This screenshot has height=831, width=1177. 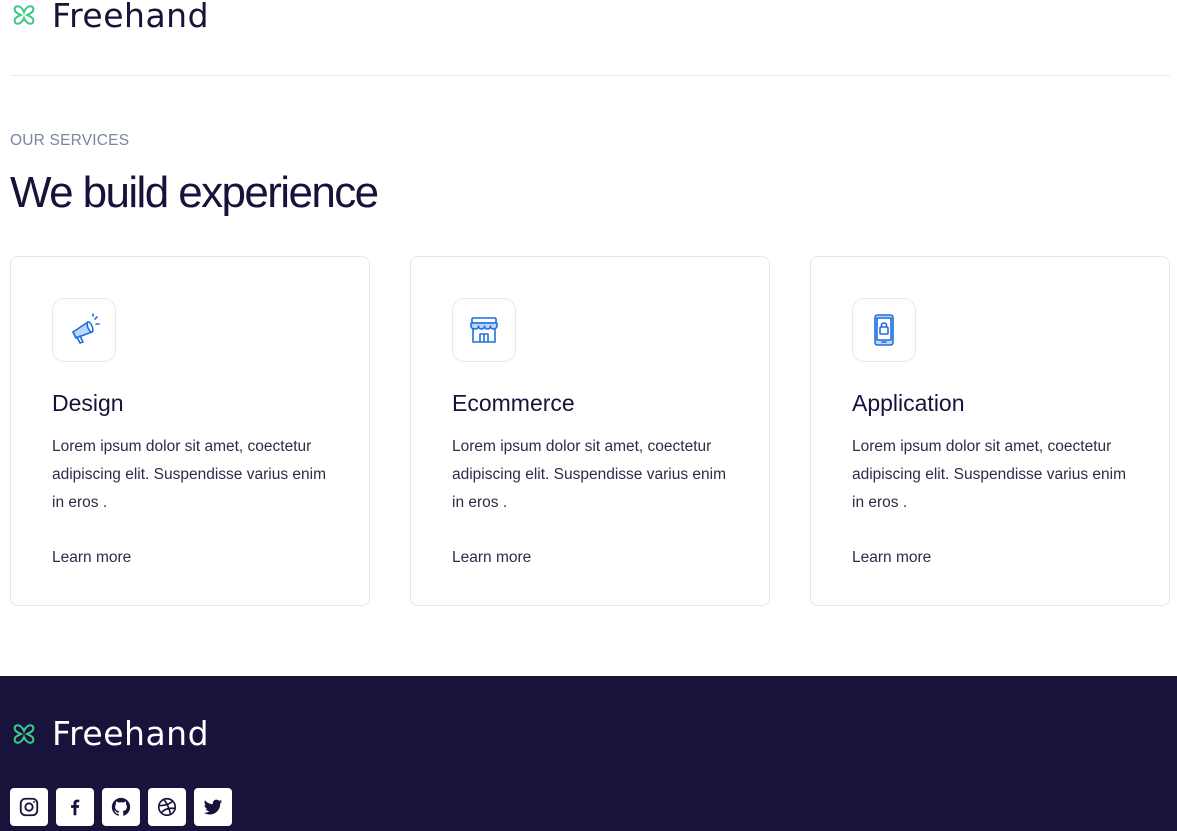 I want to click on site-header: Freehand, so click(x=109, y=20).